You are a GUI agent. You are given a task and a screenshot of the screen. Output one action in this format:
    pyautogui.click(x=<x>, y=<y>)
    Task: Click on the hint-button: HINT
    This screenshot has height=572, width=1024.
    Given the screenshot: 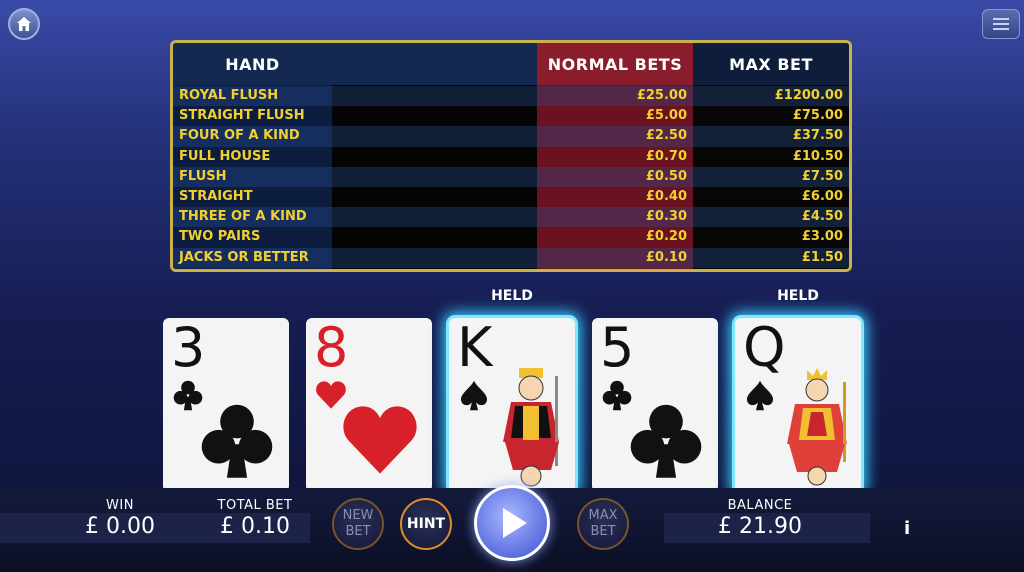 What is the action you would take?
    pyautogui.click(x=426, y=524)
    